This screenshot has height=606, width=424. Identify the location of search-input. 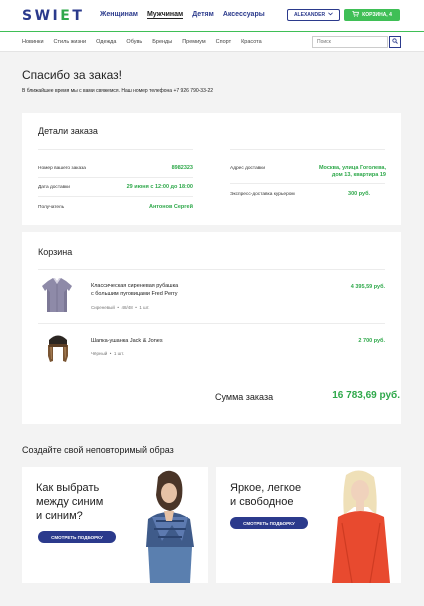
(350, 42).